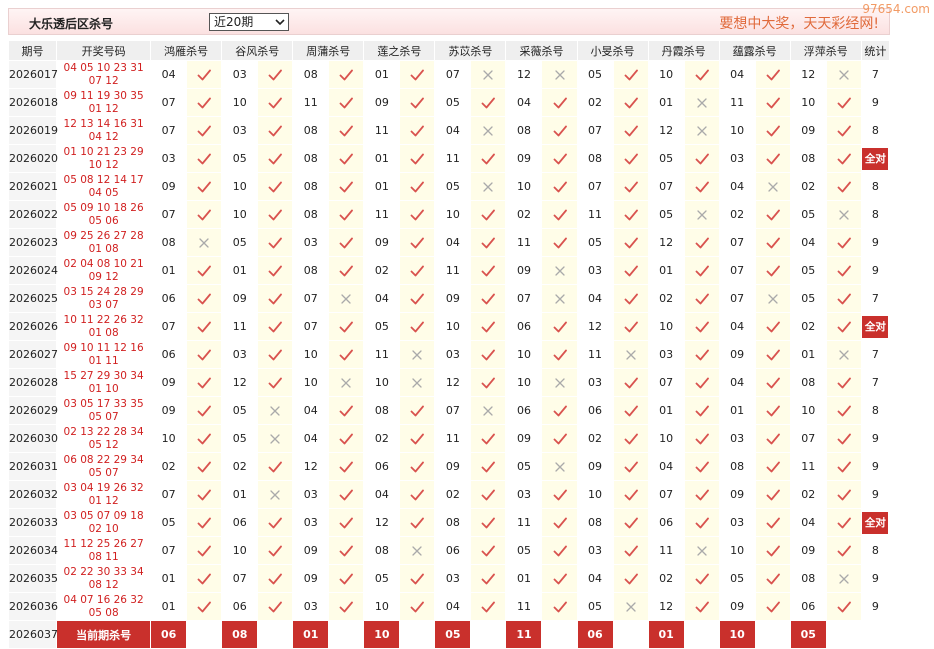 This screenshot has height=649, width=934. I want to click on stat-cell: 全对, so click(875, 522).